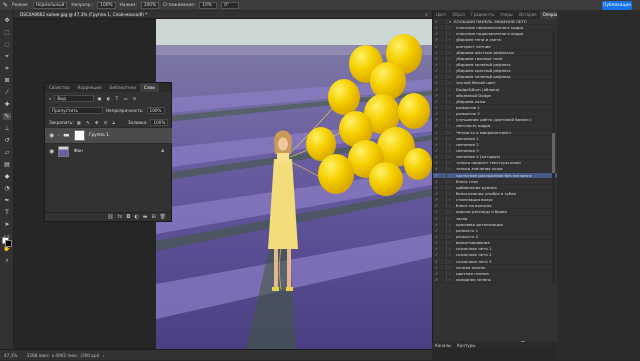 This screenshot has width=640, height=361. Describe the element at coordinates (208, 5) in the screenshot. I see `smoothing-field: 10%` at that location.